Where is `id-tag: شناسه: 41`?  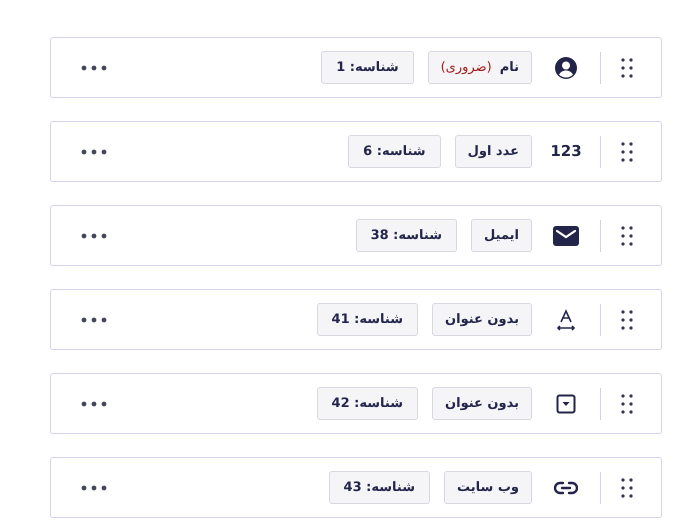
id-tag: شناسه: 41 is located at coordinates (367, 319).